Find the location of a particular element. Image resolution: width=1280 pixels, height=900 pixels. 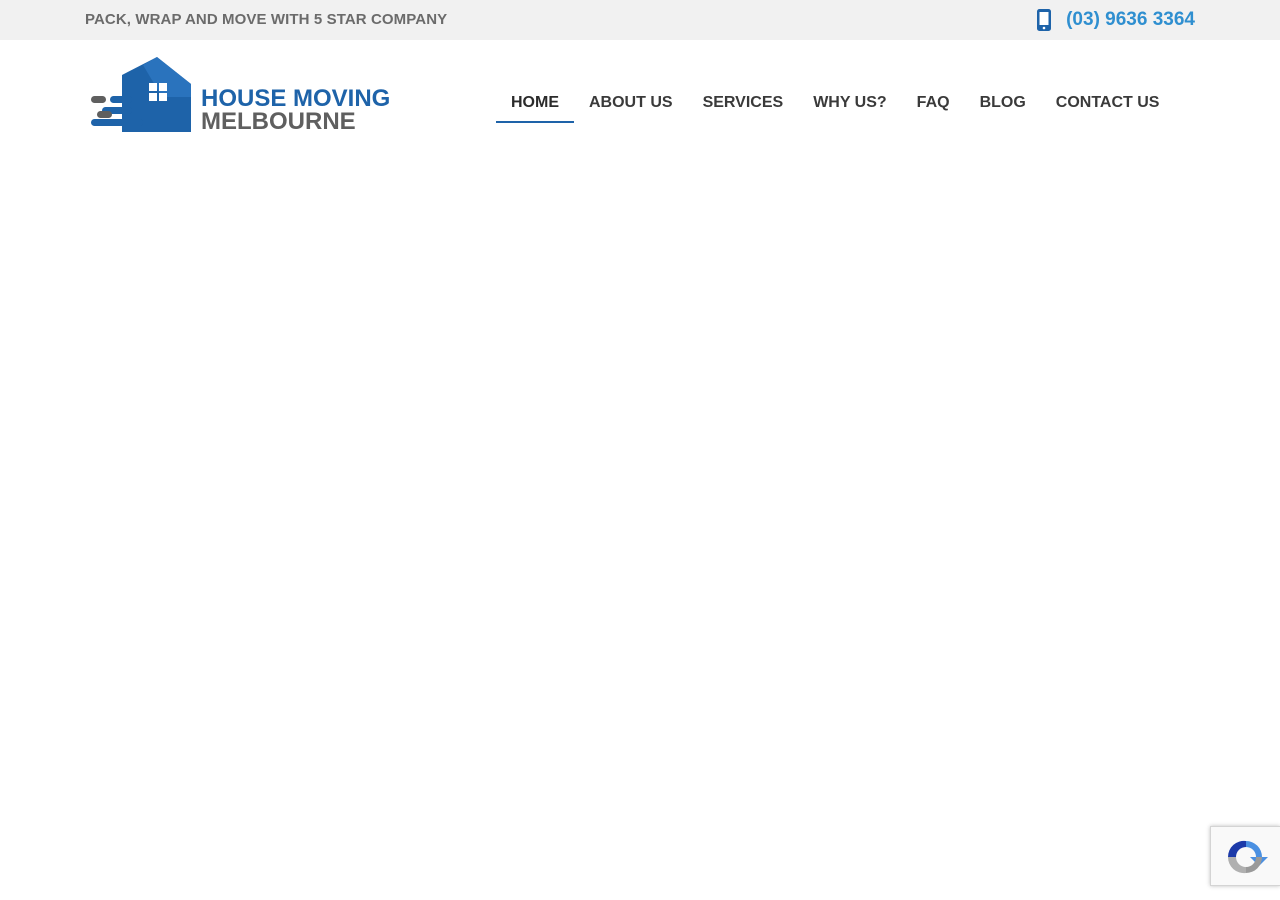

recaptcha-badge is located at coordinates (1245, 856).